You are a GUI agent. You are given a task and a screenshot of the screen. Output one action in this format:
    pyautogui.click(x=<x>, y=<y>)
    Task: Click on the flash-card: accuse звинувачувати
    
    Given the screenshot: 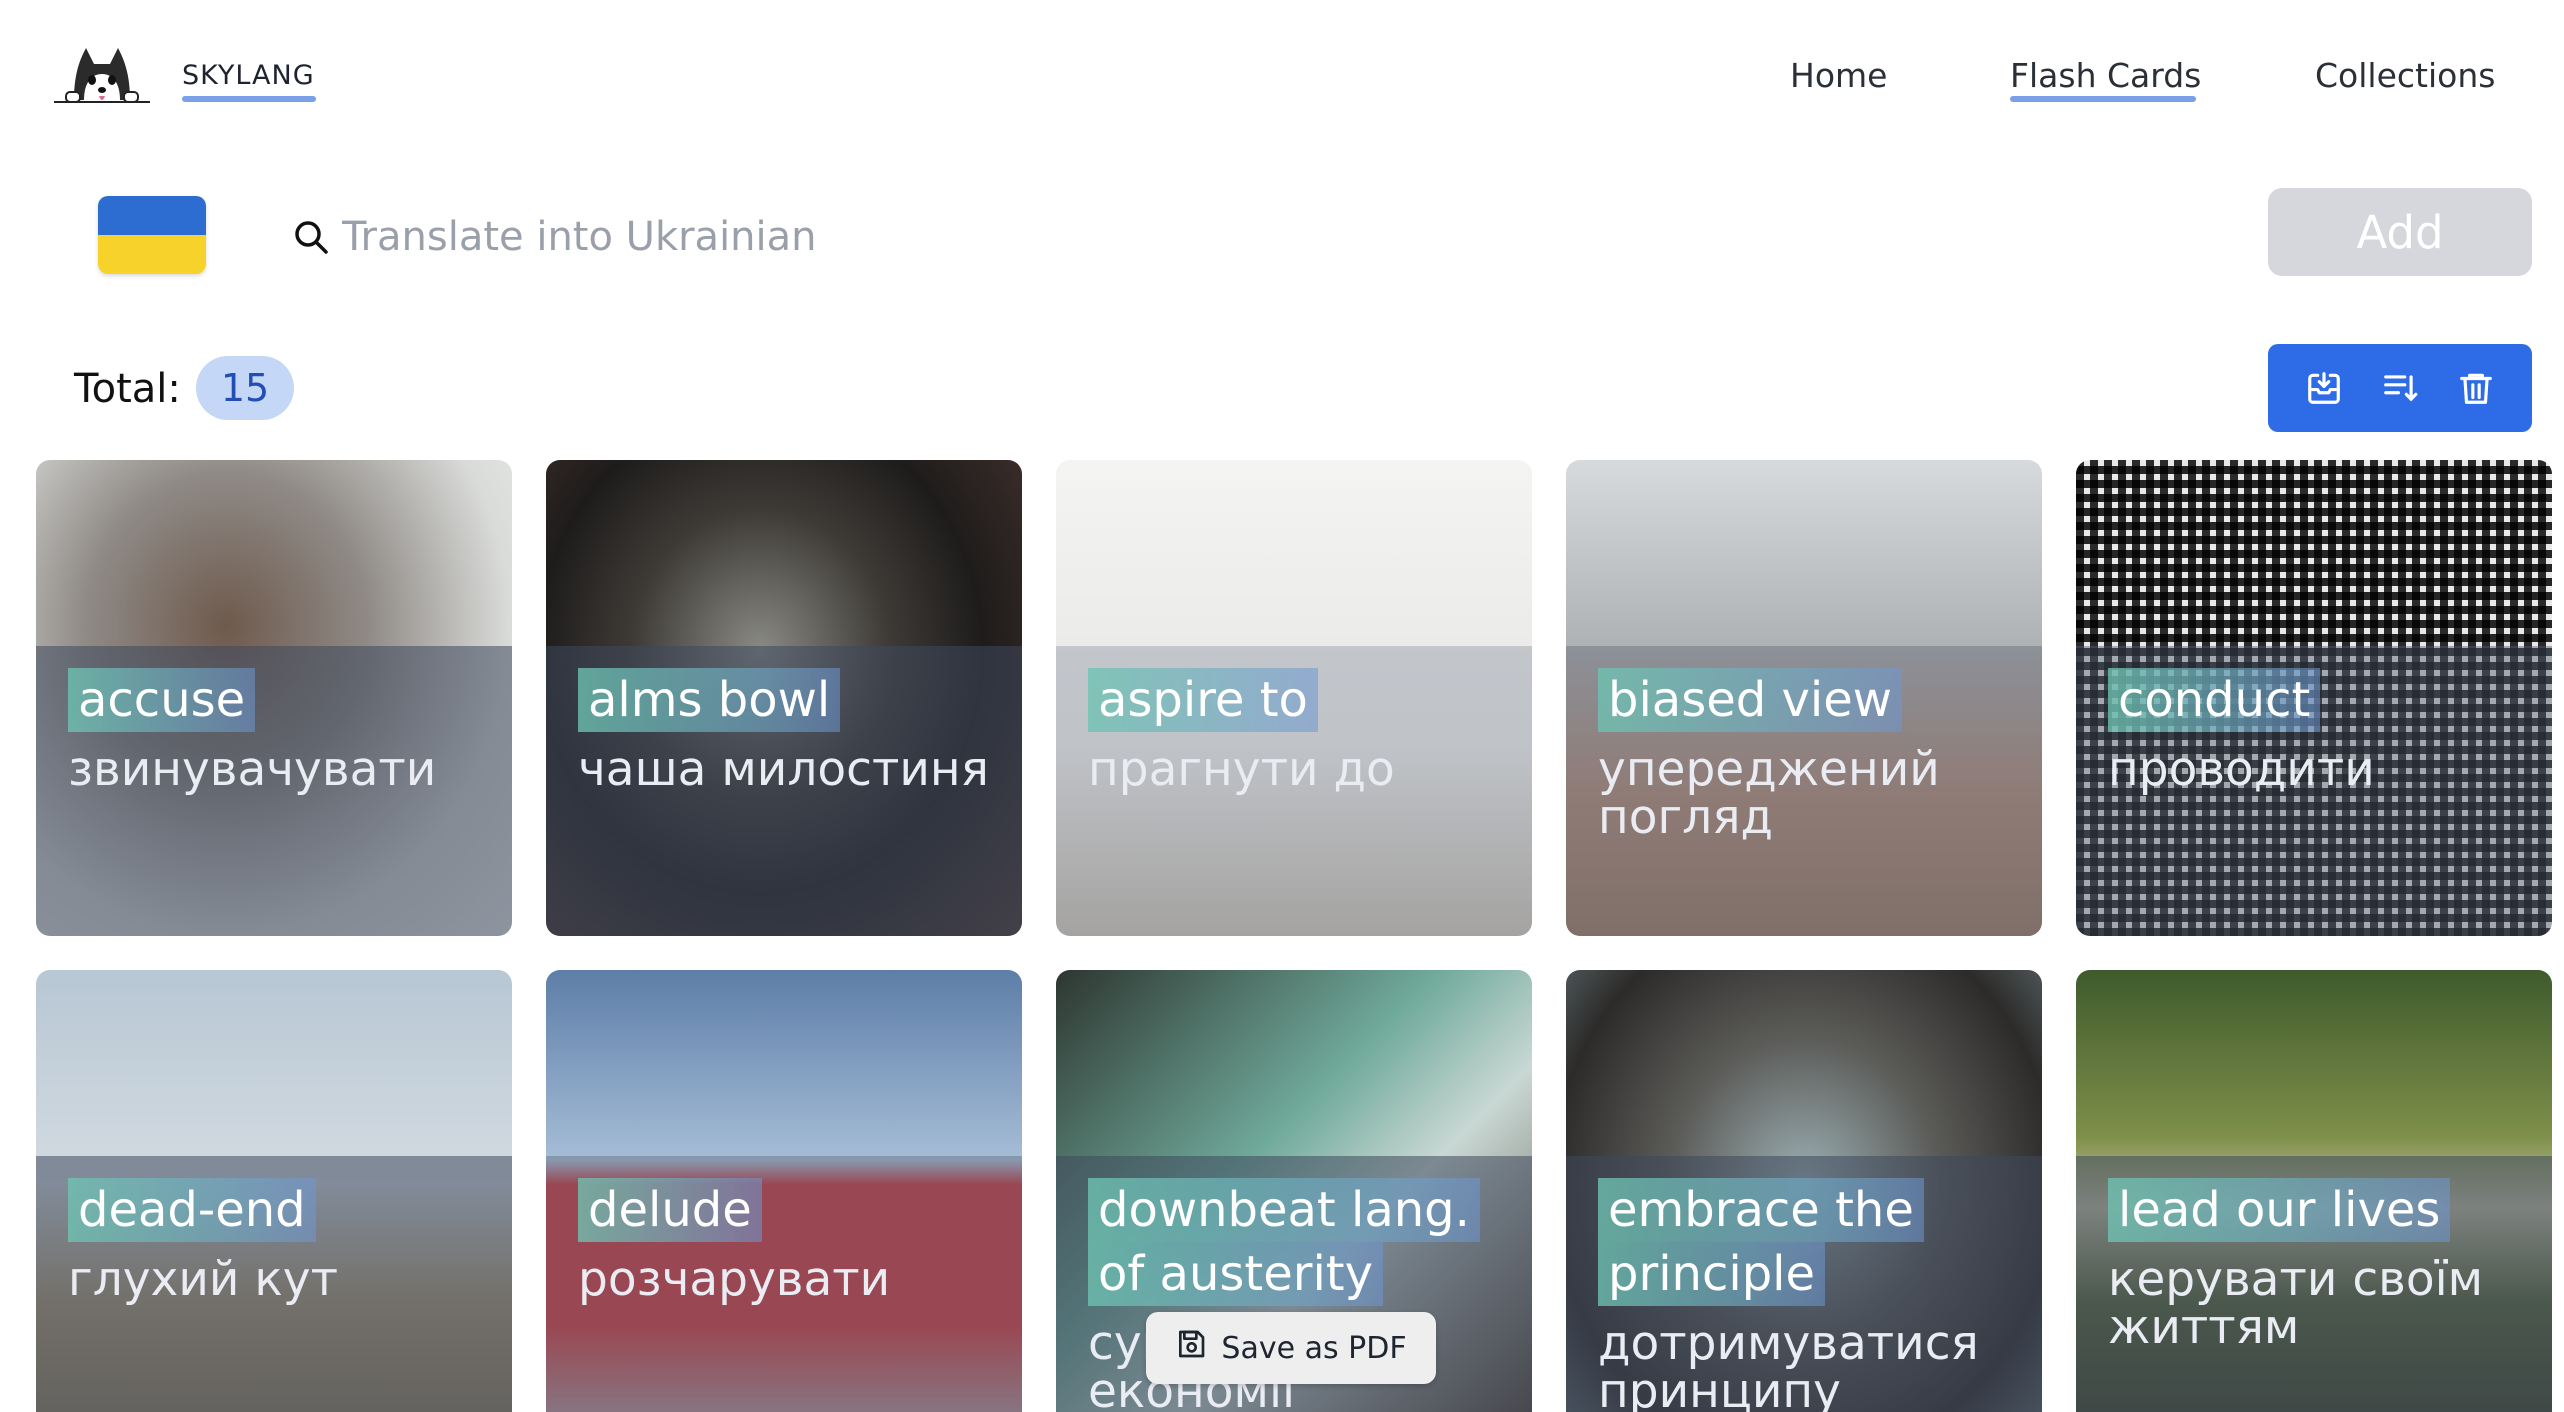 What is the action you would take?
    pyautogui.click(x=274, y=698)
    